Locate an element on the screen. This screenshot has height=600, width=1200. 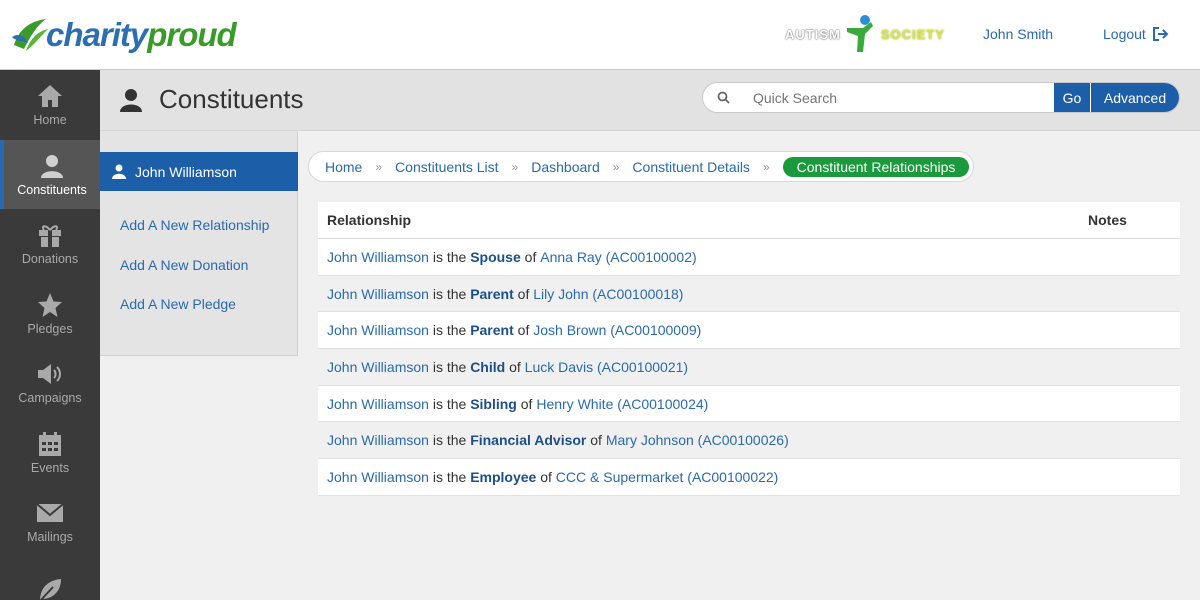
breadcrumb-home: Home is located at coordinates (343, 167).